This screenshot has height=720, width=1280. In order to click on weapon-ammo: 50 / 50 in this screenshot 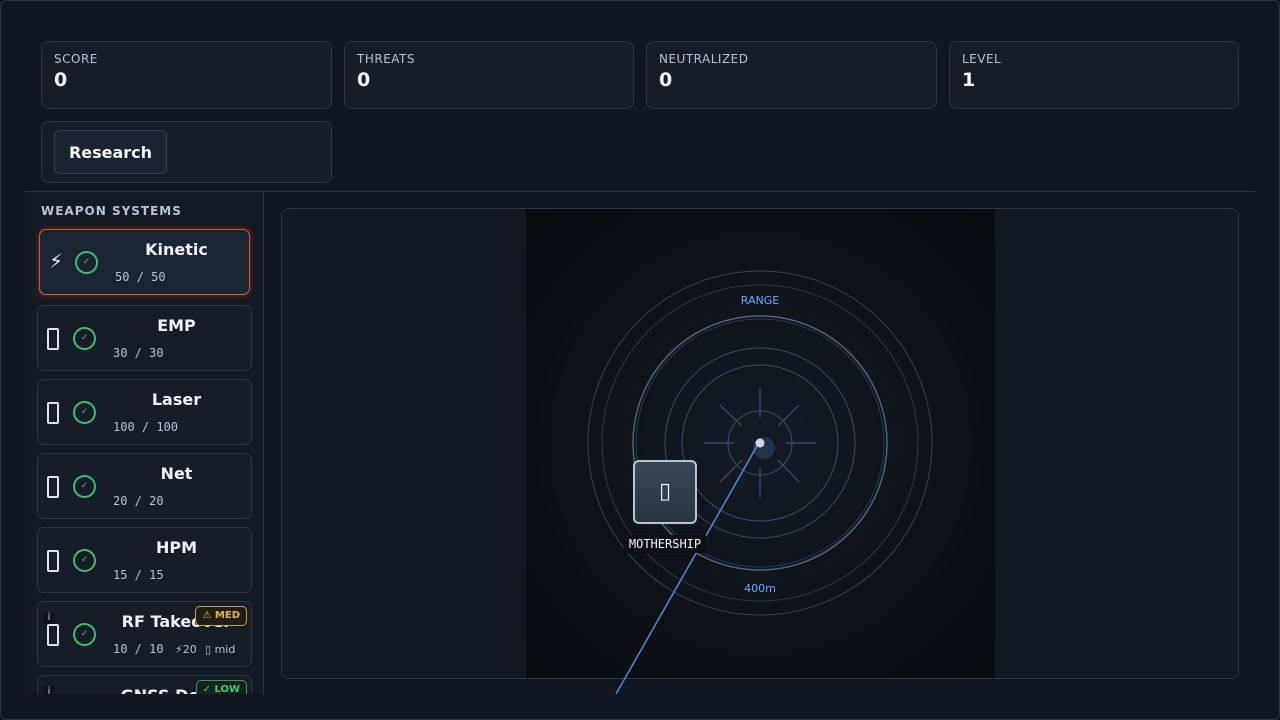, I will do `click(140, 277)`.